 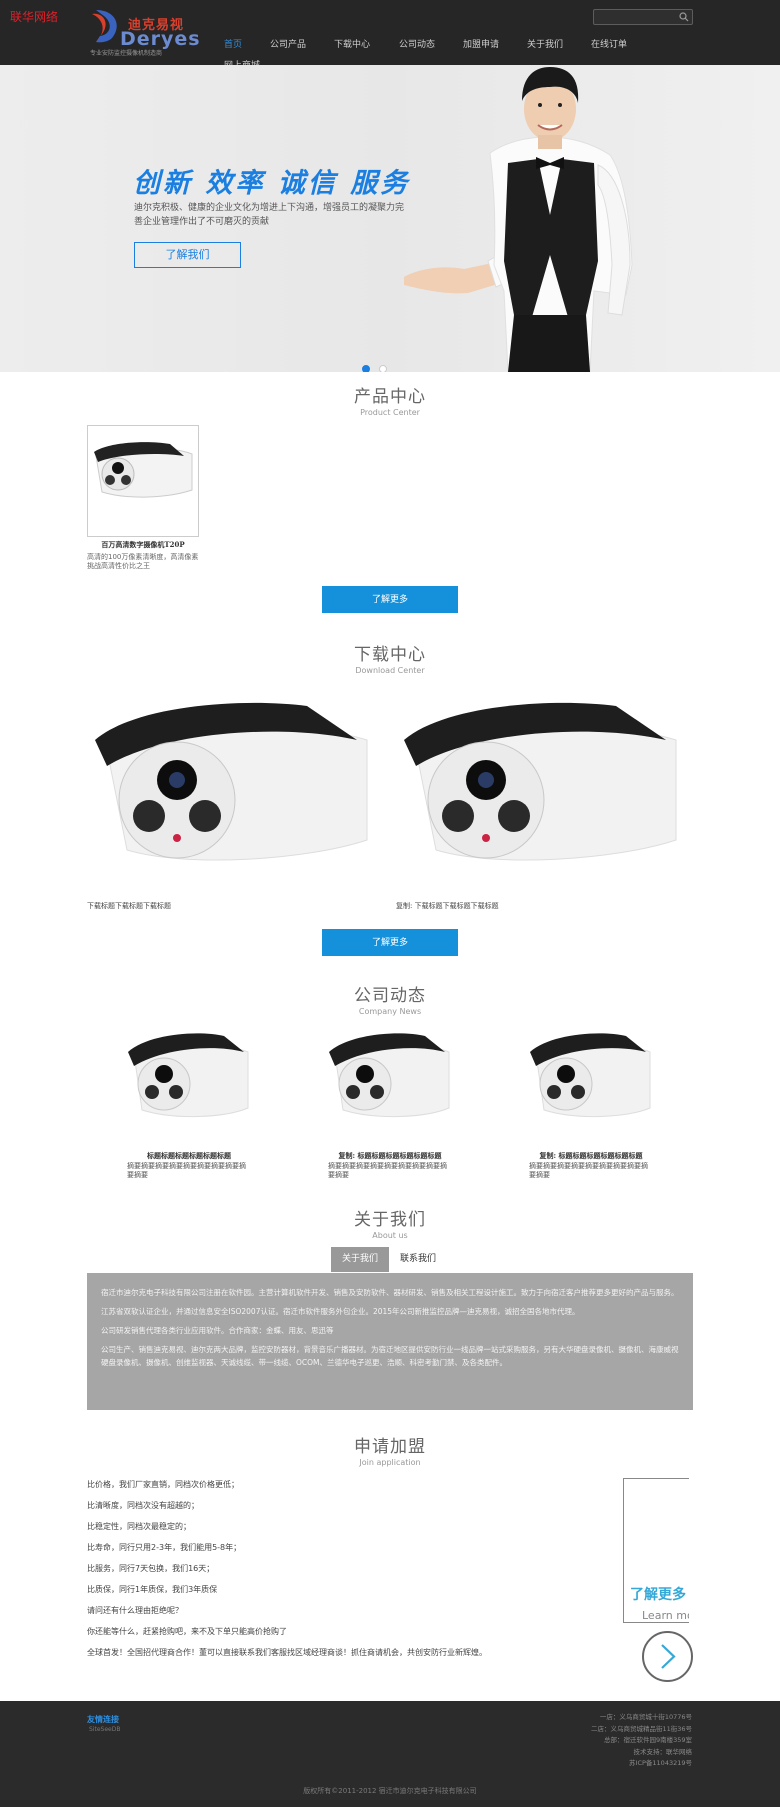 What do you see at coordinates (139, 1526) in the screenshot?
I see `join-line: 比稳定性，同档次最稳定的；` at bounding box center [139, 1526].